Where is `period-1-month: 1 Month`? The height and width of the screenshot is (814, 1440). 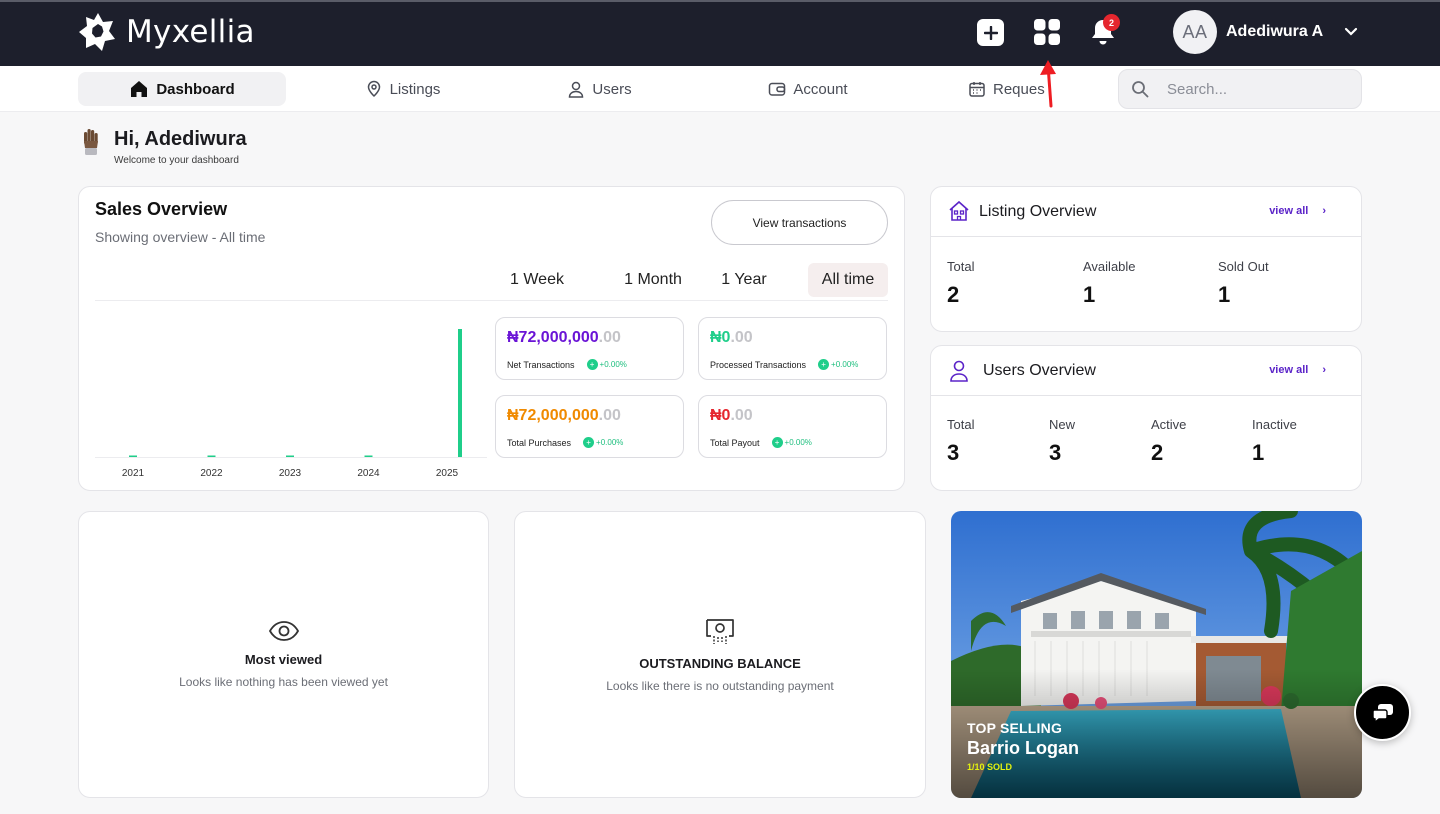
period-1-month: 1 Month is located at coordinates (653, 280).